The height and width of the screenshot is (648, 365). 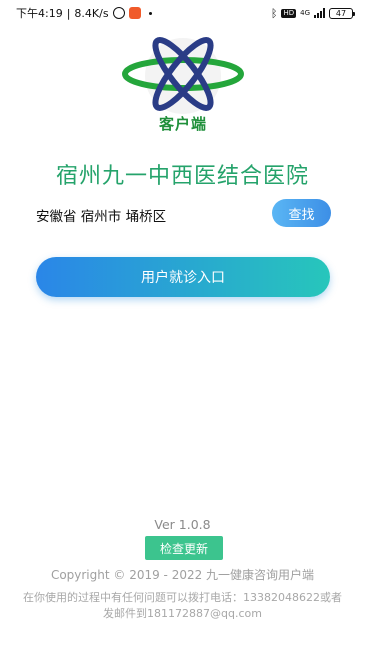 What do you see at coordinates (182, 13) in the screenshot?
I see `status-bar: 下午4:19 | 8.4K/s ᛒ HD 4G 47` at bounding box center [182, 13].